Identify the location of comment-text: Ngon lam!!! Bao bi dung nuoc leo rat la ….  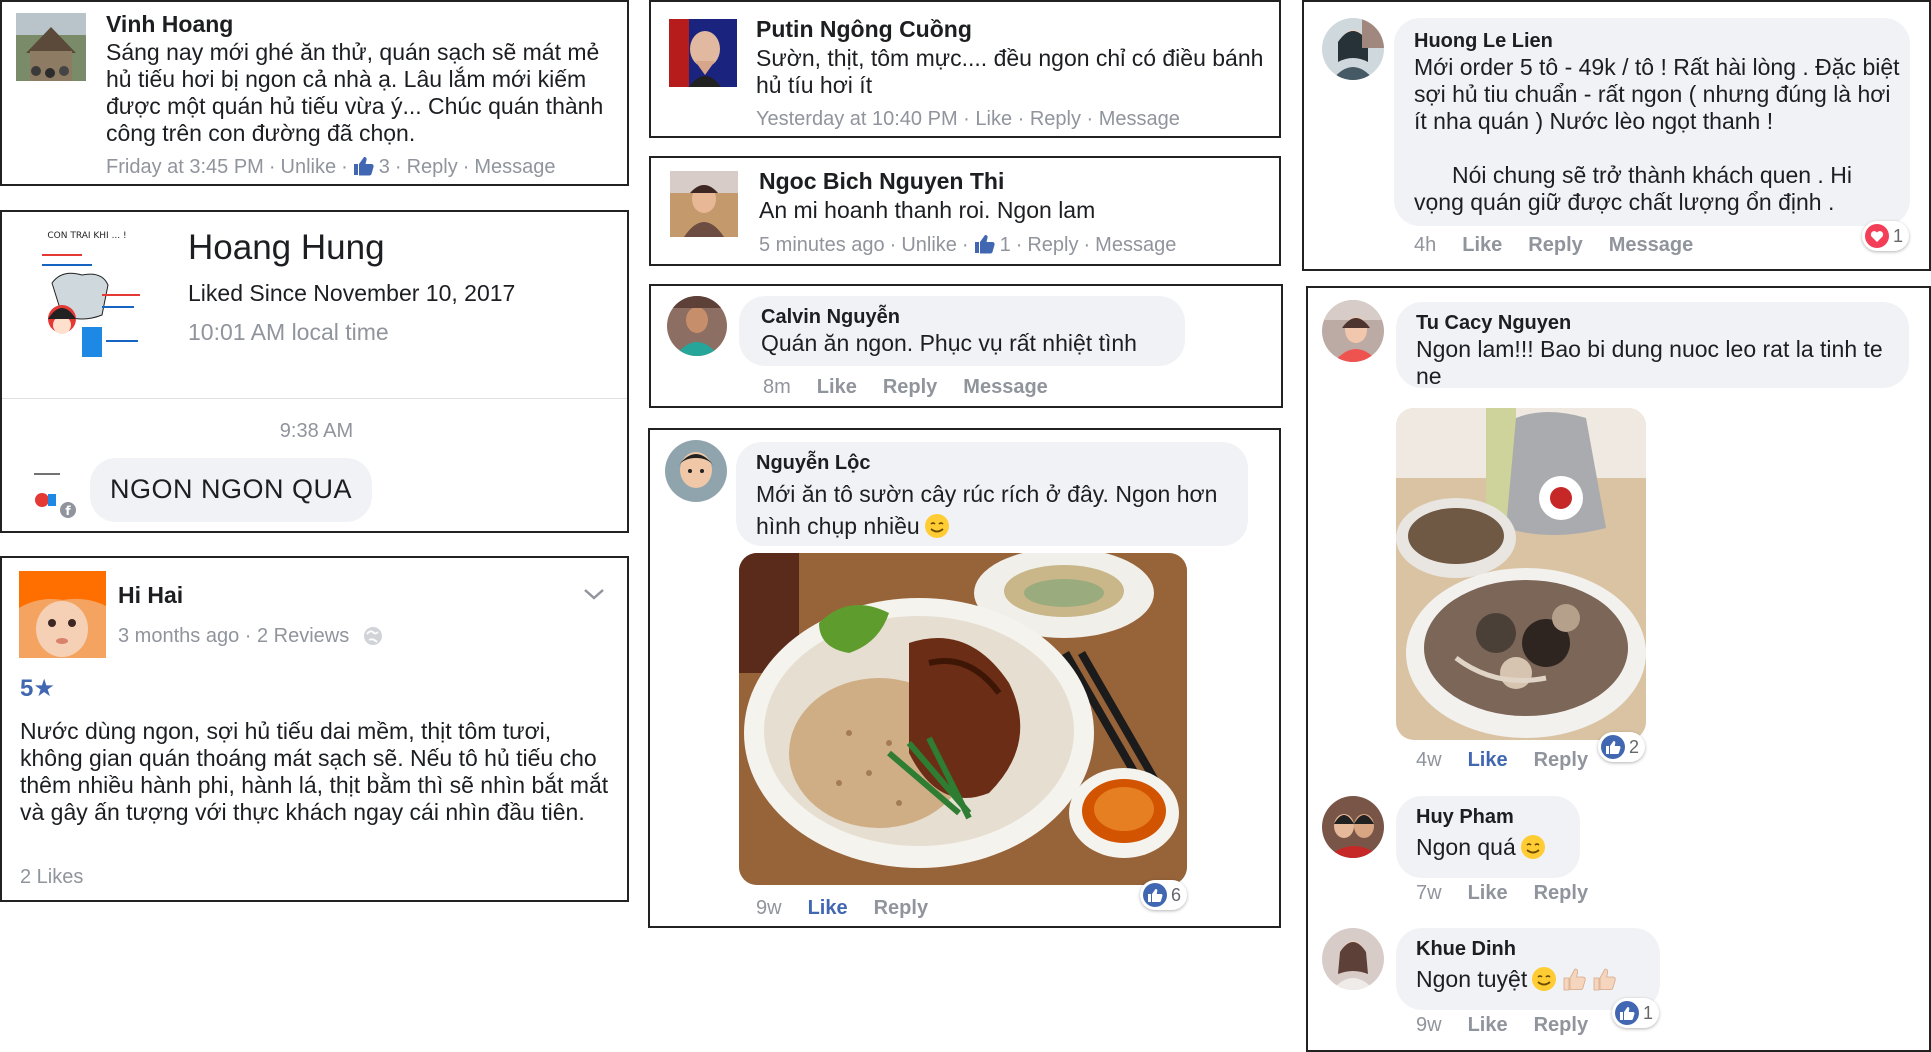
(1649, 362).